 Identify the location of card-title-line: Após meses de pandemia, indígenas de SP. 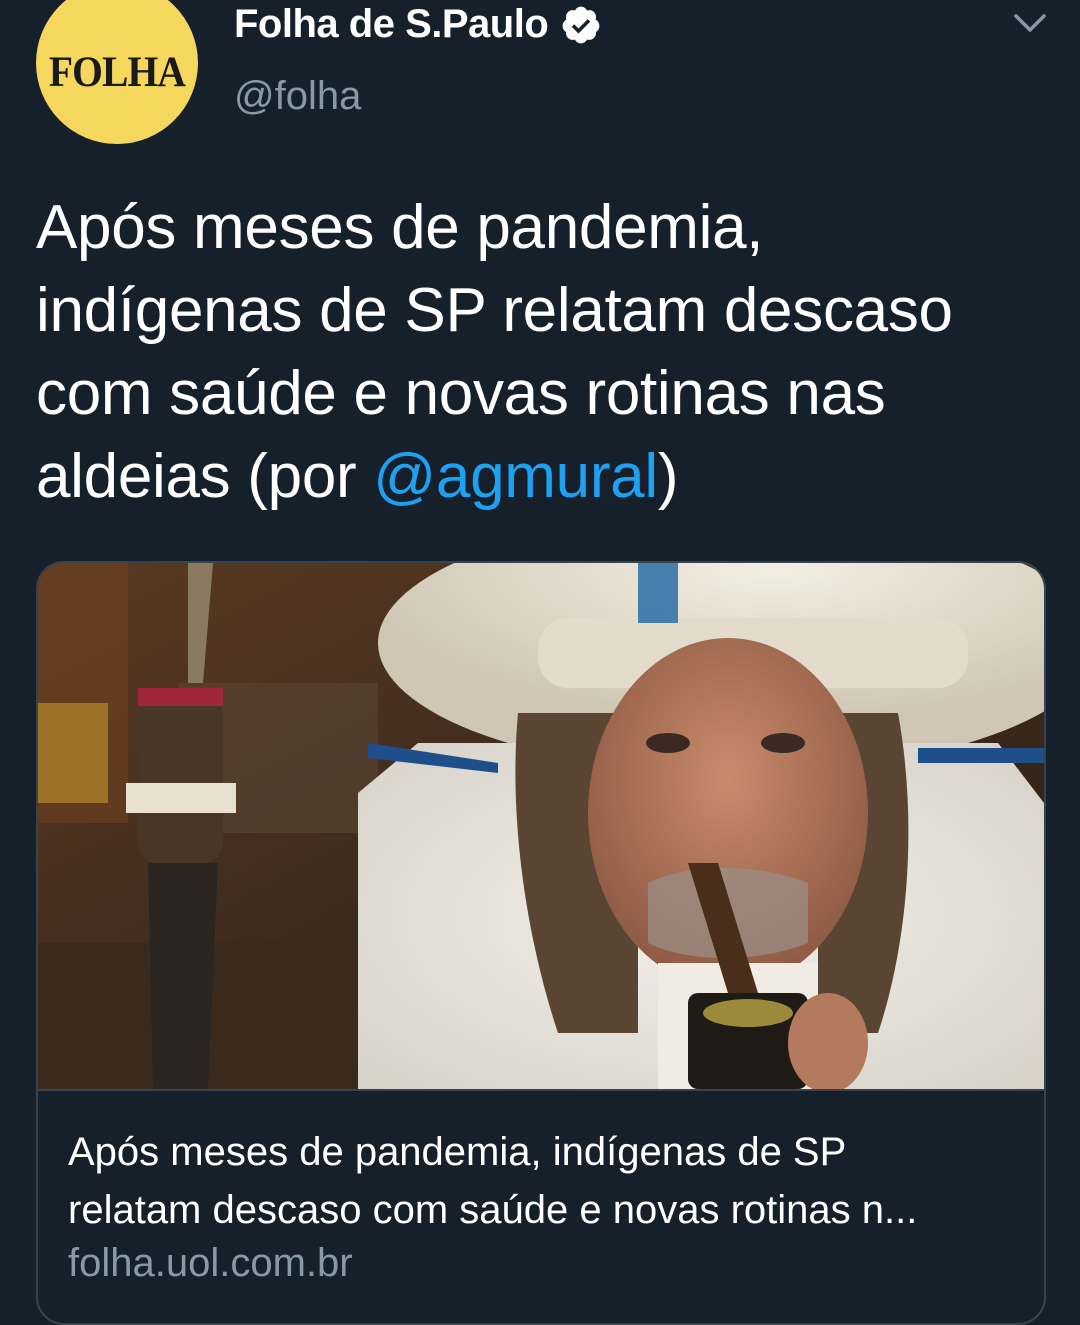
(457, 1152).